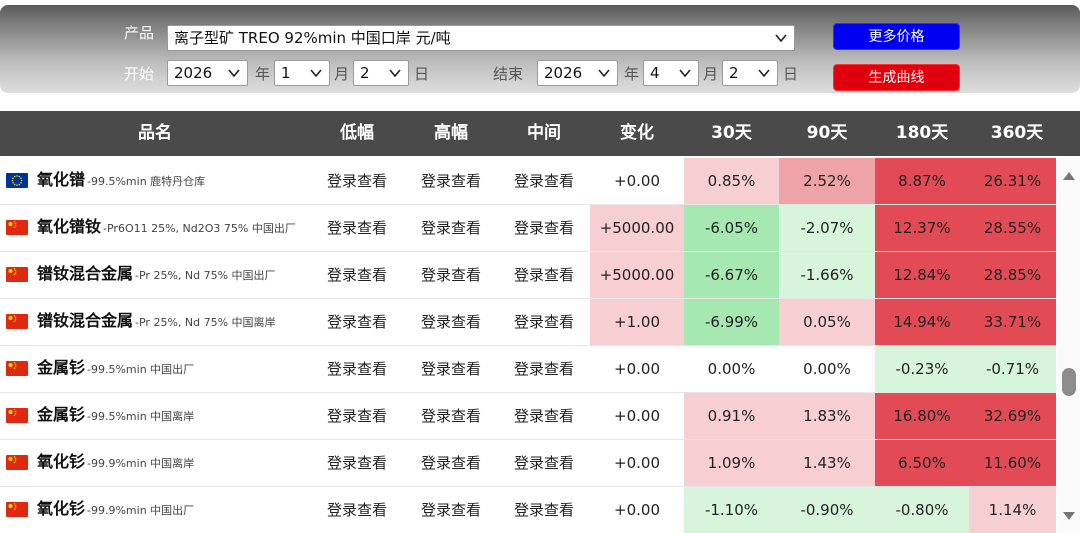 This screenshot has width=1080, height=533. What do you see at coordinates (207, 73) in the screenshot?
I see `start-year-select: 2026` at bounding box center [207, 73].